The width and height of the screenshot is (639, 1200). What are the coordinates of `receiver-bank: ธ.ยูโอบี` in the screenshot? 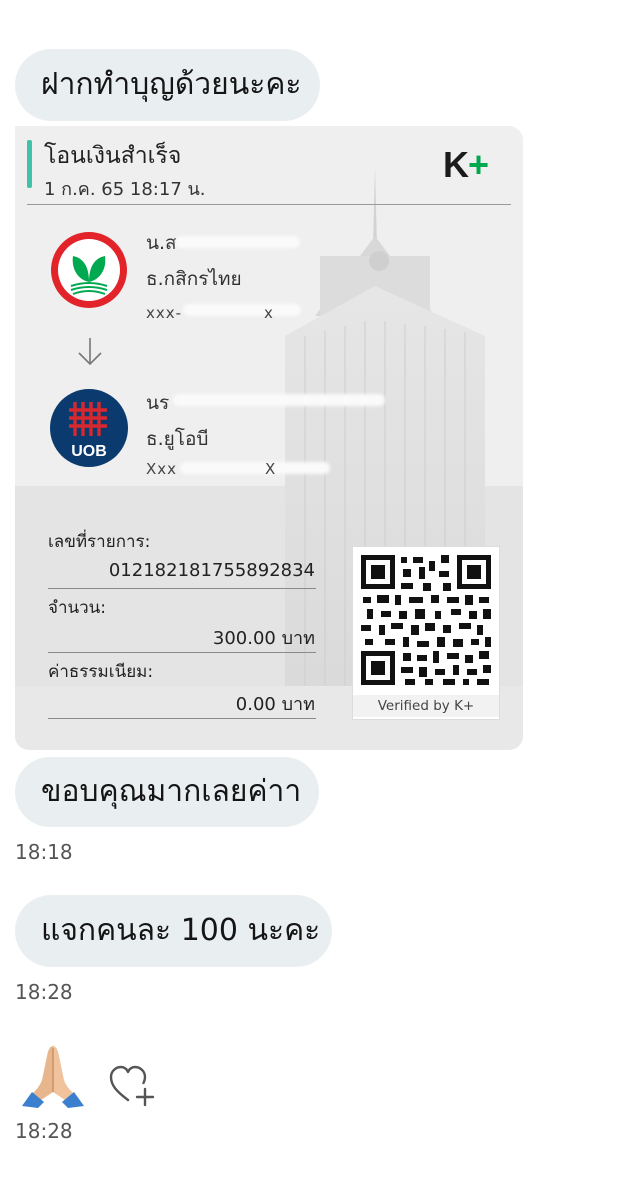 It's located at (177, 439).